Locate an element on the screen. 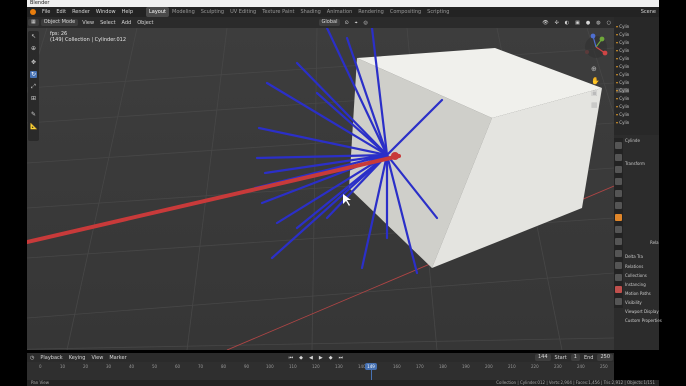 Image resolution: width=686 pixels, height=386 pixels. modifier-tab-icon is located at coordinates (618, 229).